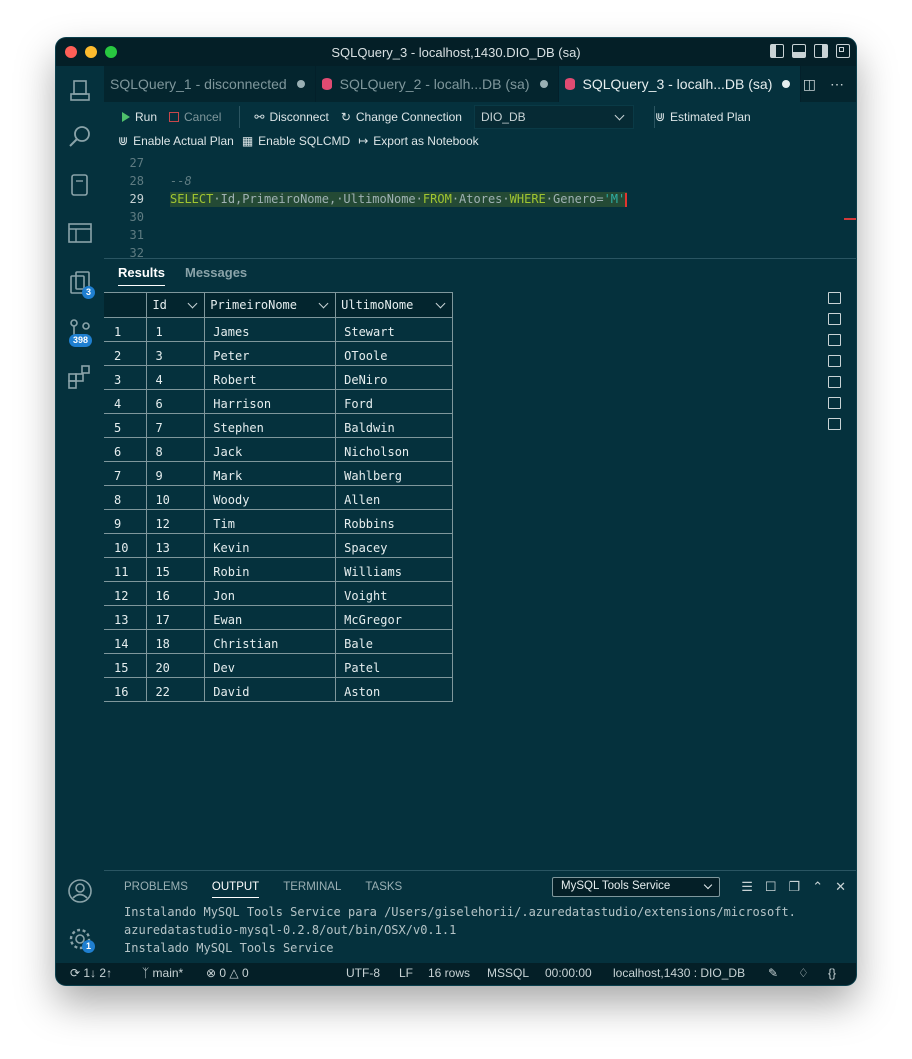  I want to click on table-row: 3 4 Robert DeNiro, so click(278, 377).